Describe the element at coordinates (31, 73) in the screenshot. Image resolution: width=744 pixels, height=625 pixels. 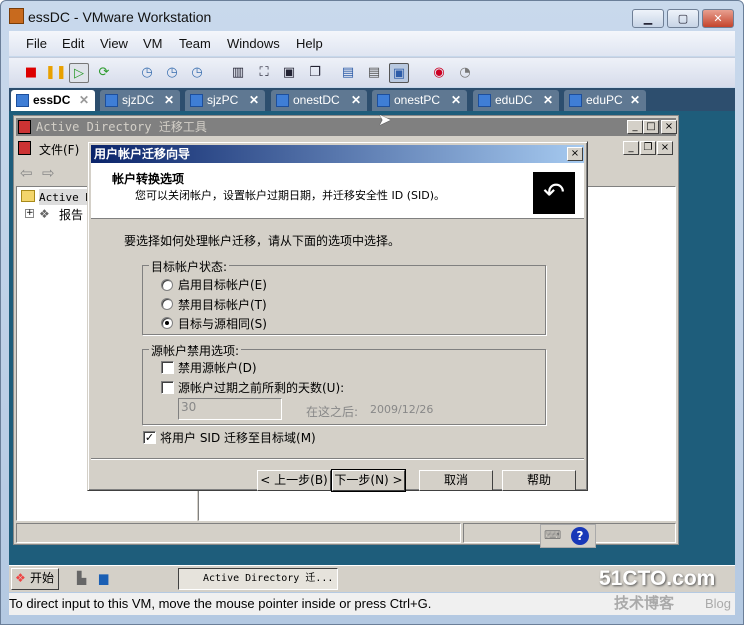
I see `stop-icon: ■` at that location.